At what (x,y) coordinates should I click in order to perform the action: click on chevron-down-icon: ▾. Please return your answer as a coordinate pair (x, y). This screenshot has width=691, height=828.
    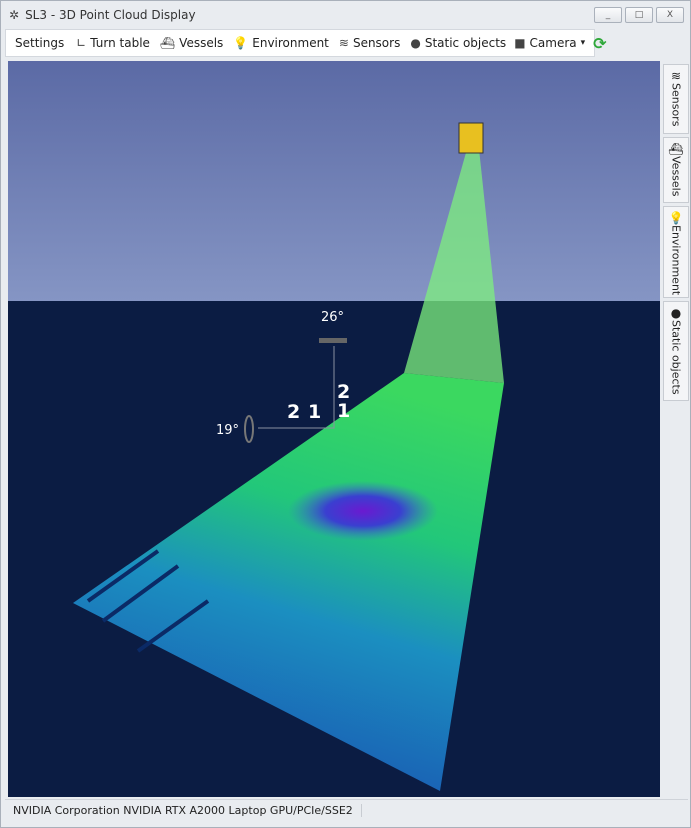
    Looking at the image, I should click on (583, 43).